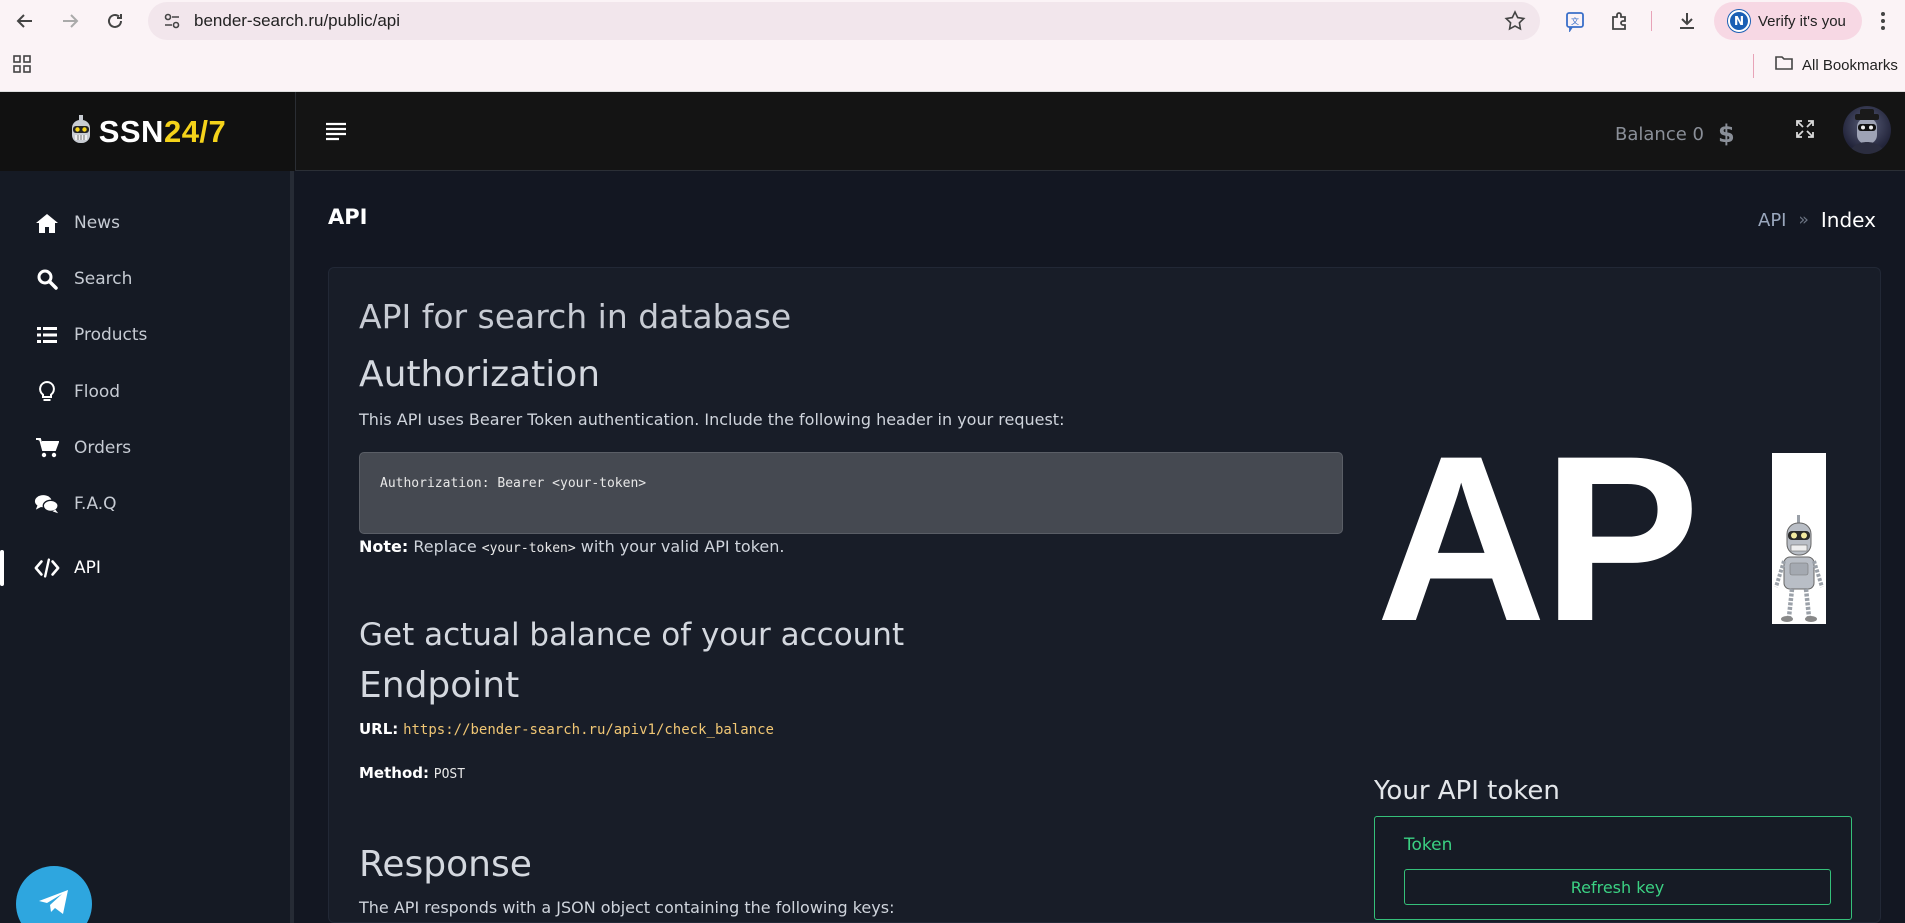 Image resolution: width=1905 pixels, height=923 pixels. Describe the element at coordinates (379, 729) in the screenshot. I see `url-label: URL:` at that location.